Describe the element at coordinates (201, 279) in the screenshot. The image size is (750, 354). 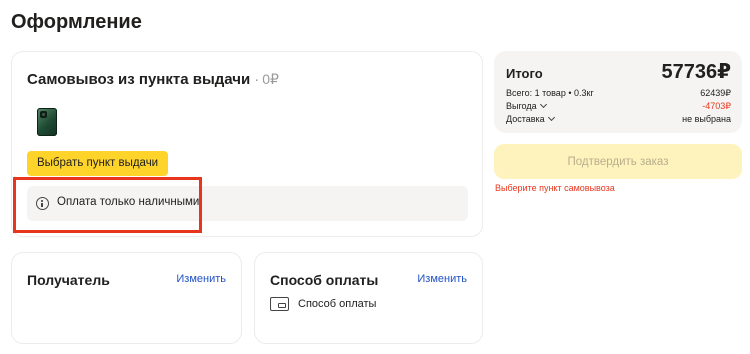
I see `recipient-change-link: Изменить` at that location.